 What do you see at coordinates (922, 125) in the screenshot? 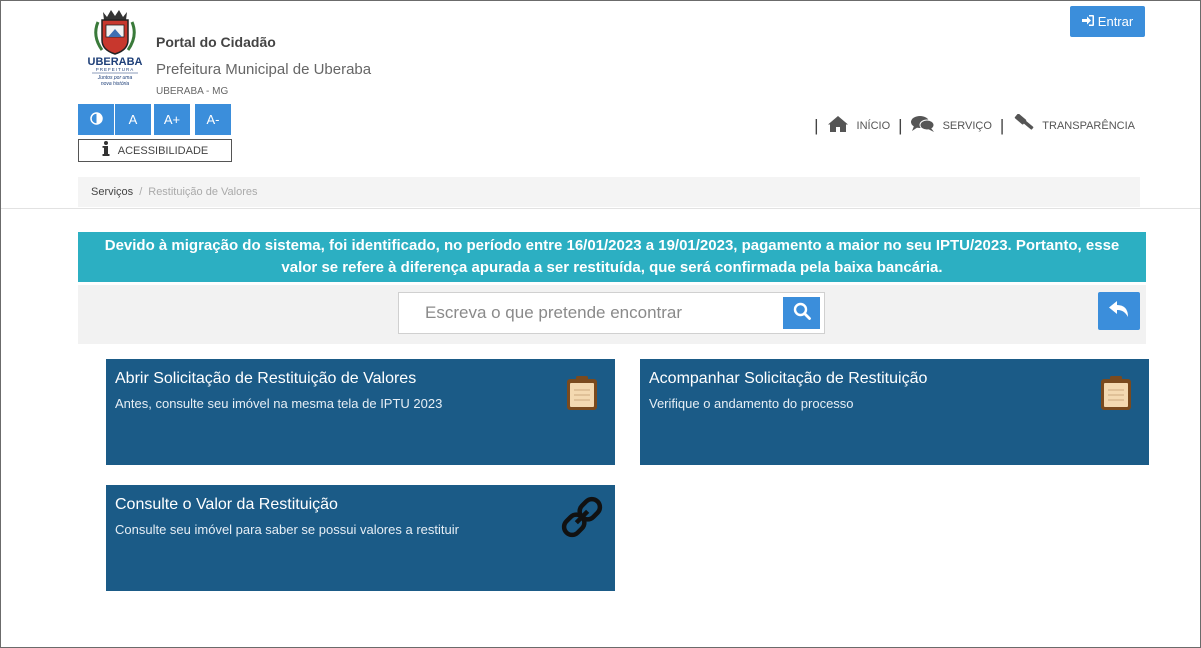
I see `comments-icon` at bounding box center [922, 125].